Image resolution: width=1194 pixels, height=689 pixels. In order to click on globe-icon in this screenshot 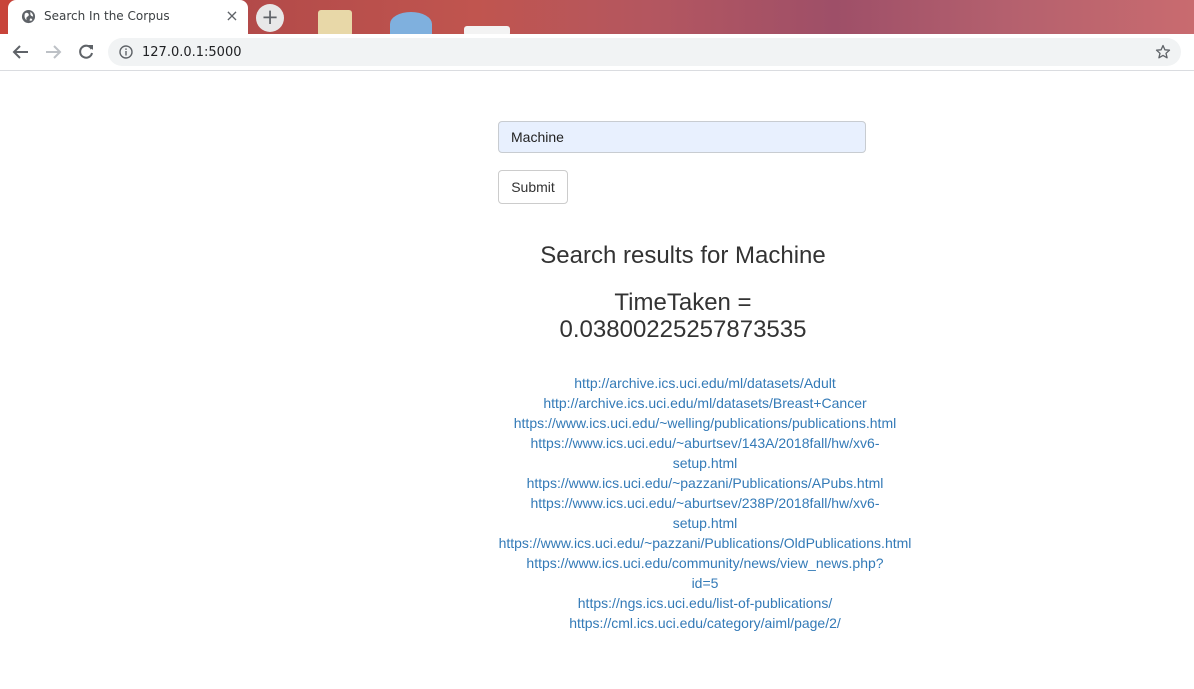, I will do `click(28, 16)`.